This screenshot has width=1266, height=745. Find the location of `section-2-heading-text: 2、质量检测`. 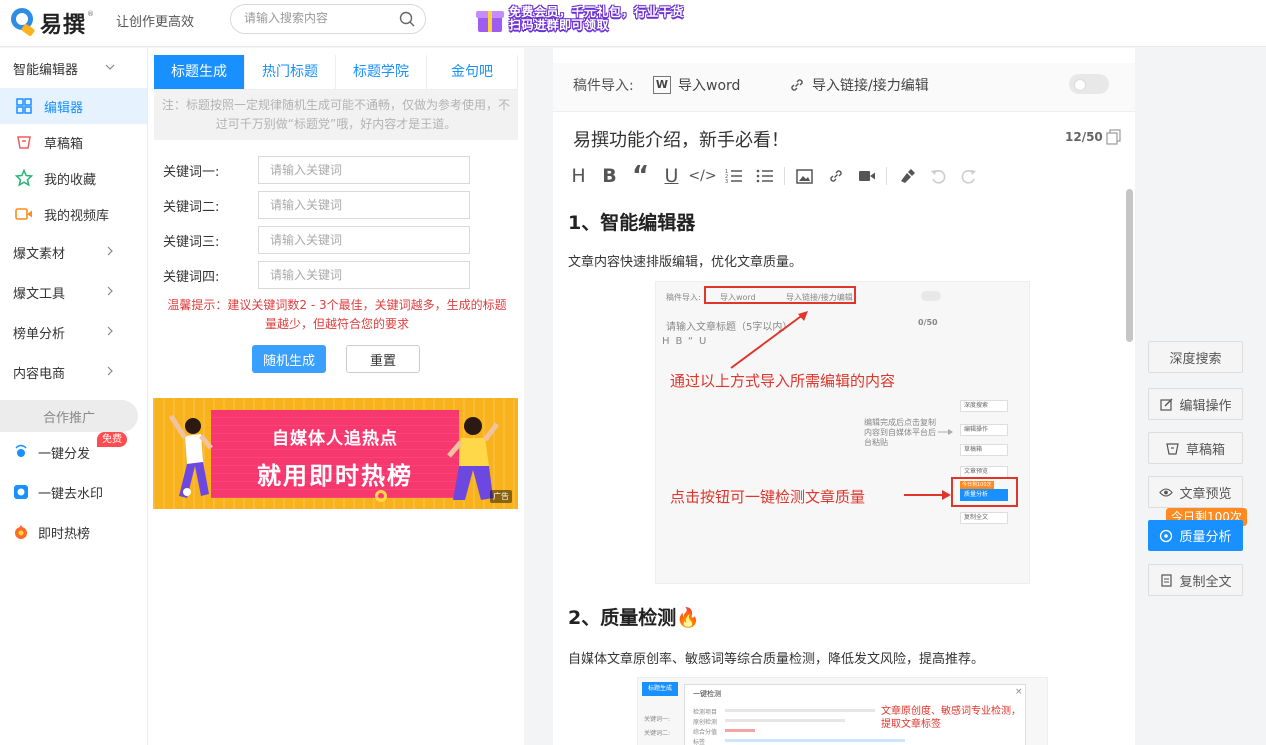

section-2-heading-text: 2、质量检测 is located at coordinates (622, 618).